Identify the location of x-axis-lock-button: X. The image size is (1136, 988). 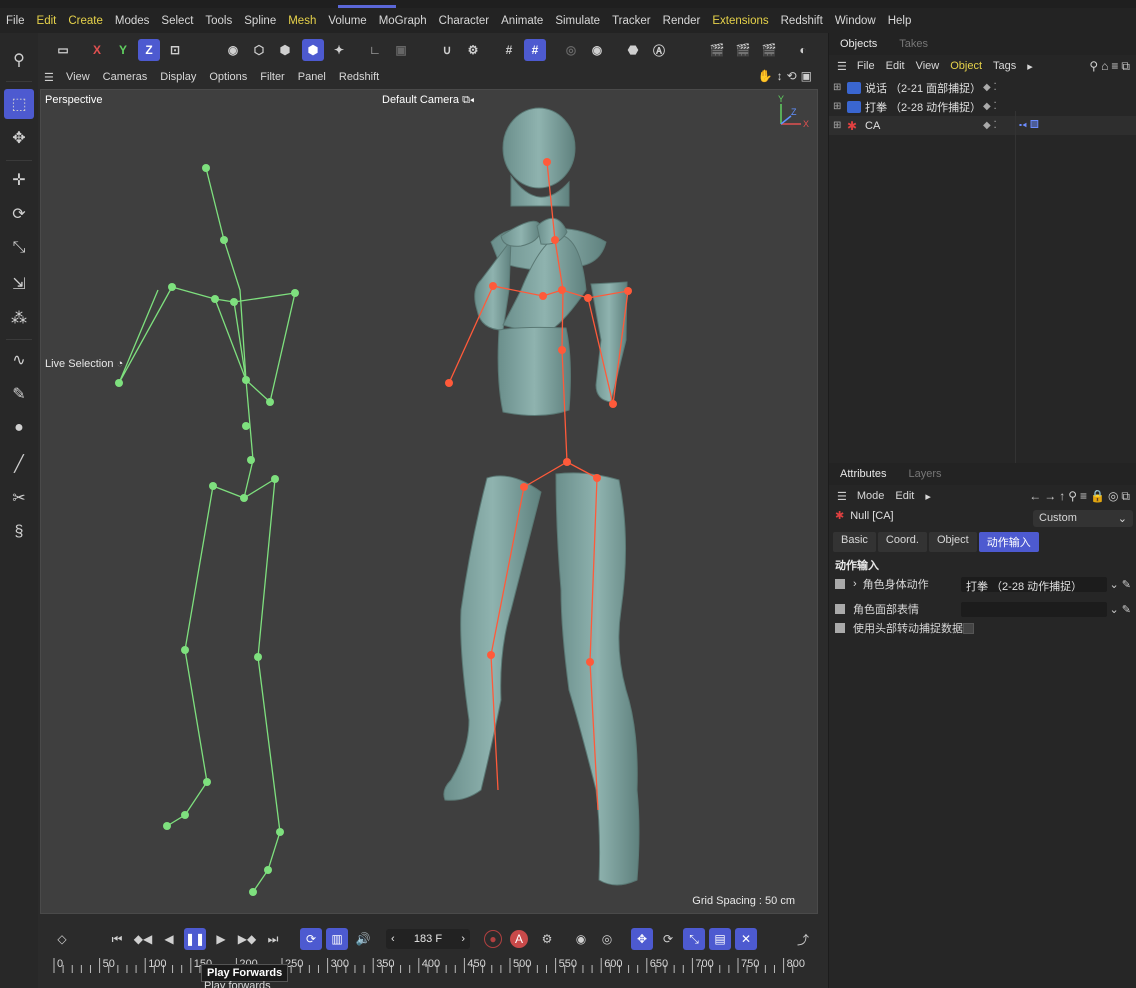
(97, 50).